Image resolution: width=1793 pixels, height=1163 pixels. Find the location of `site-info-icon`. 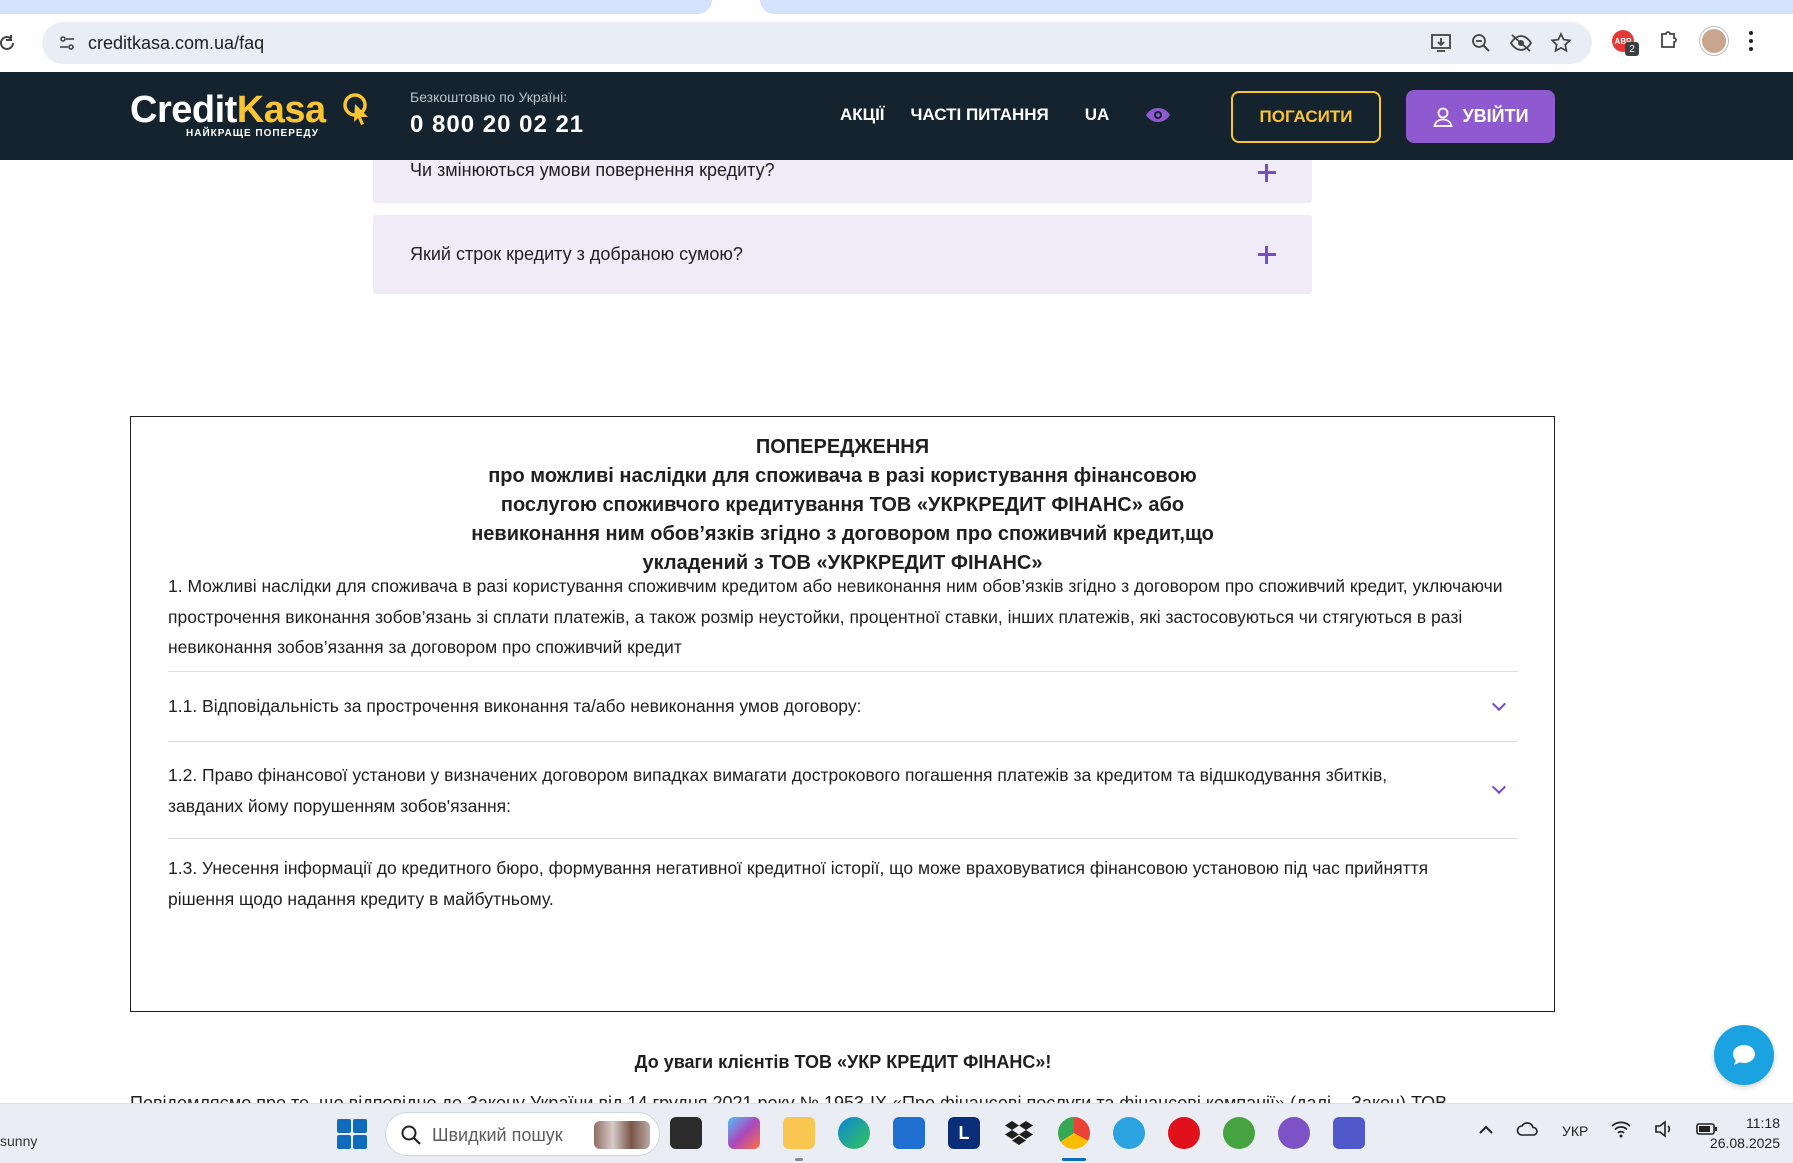

site-info-icon is located at coordinates (67, 43).